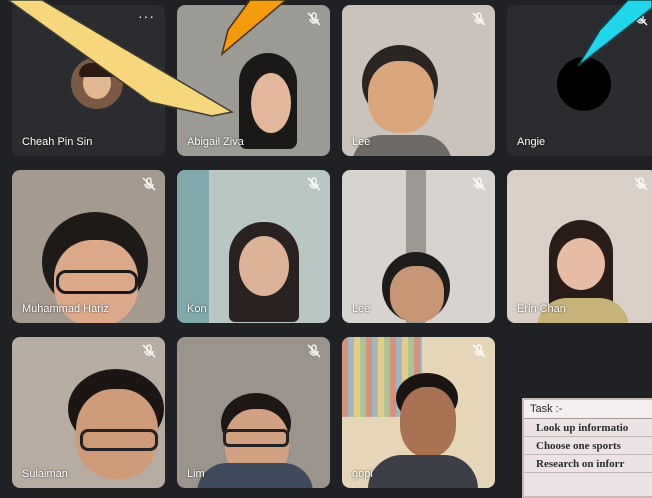 The image size is (652, 498). Describe the element at coordinates (418, 246) in the screenshot. I see `participant-tile-lee-2: Lee` at that location.